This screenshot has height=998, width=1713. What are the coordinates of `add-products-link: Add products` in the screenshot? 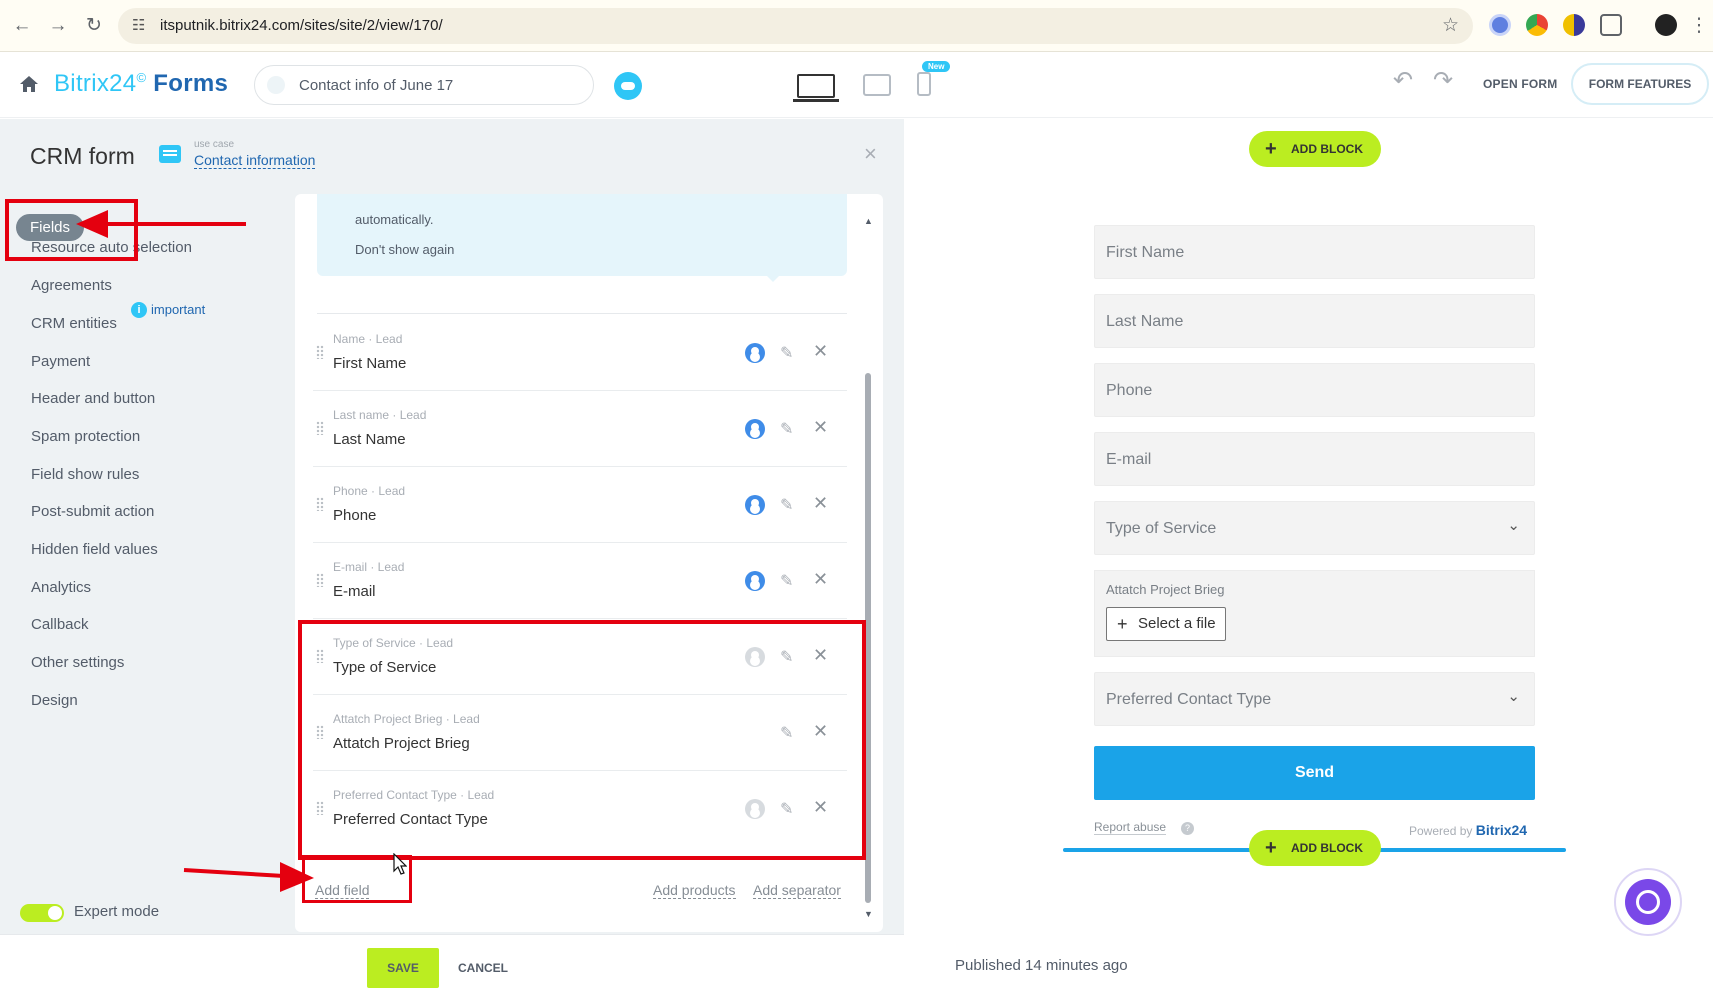 It's located at (694, 890).